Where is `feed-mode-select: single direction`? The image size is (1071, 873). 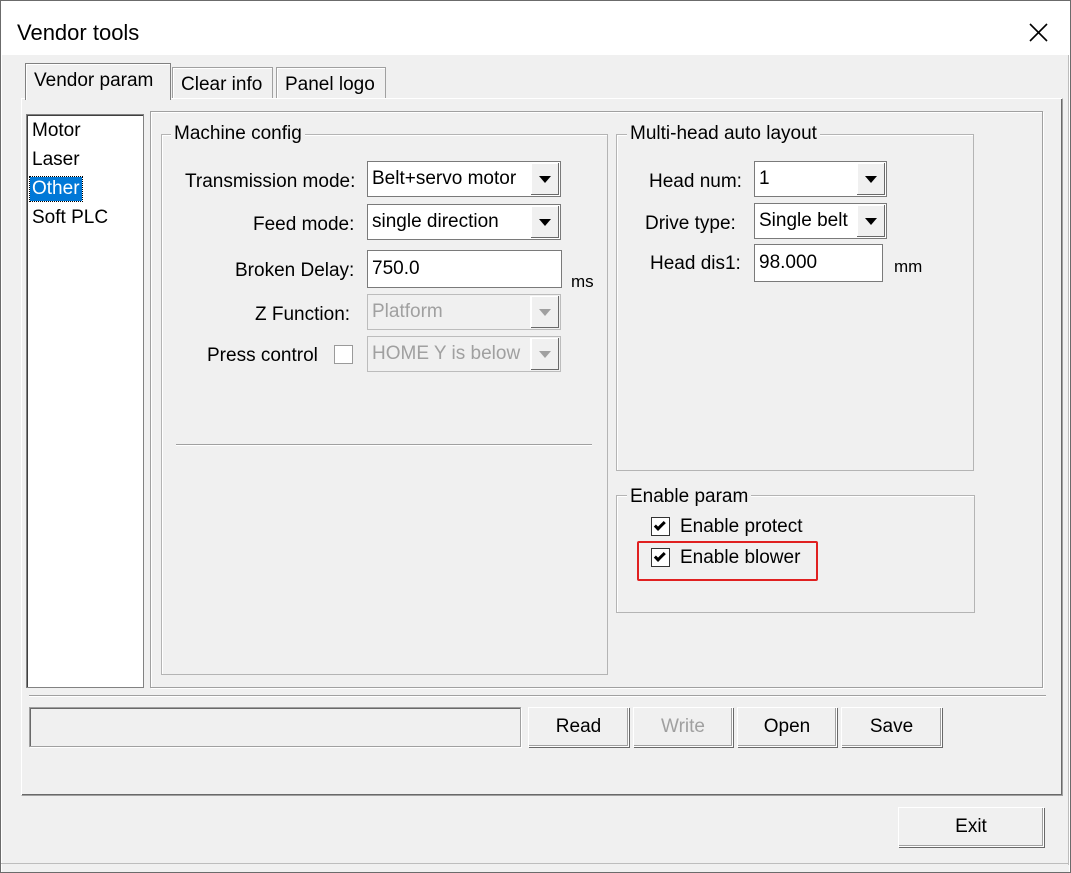 feed-mode-select: single direction is located at coordinates (464, 222).